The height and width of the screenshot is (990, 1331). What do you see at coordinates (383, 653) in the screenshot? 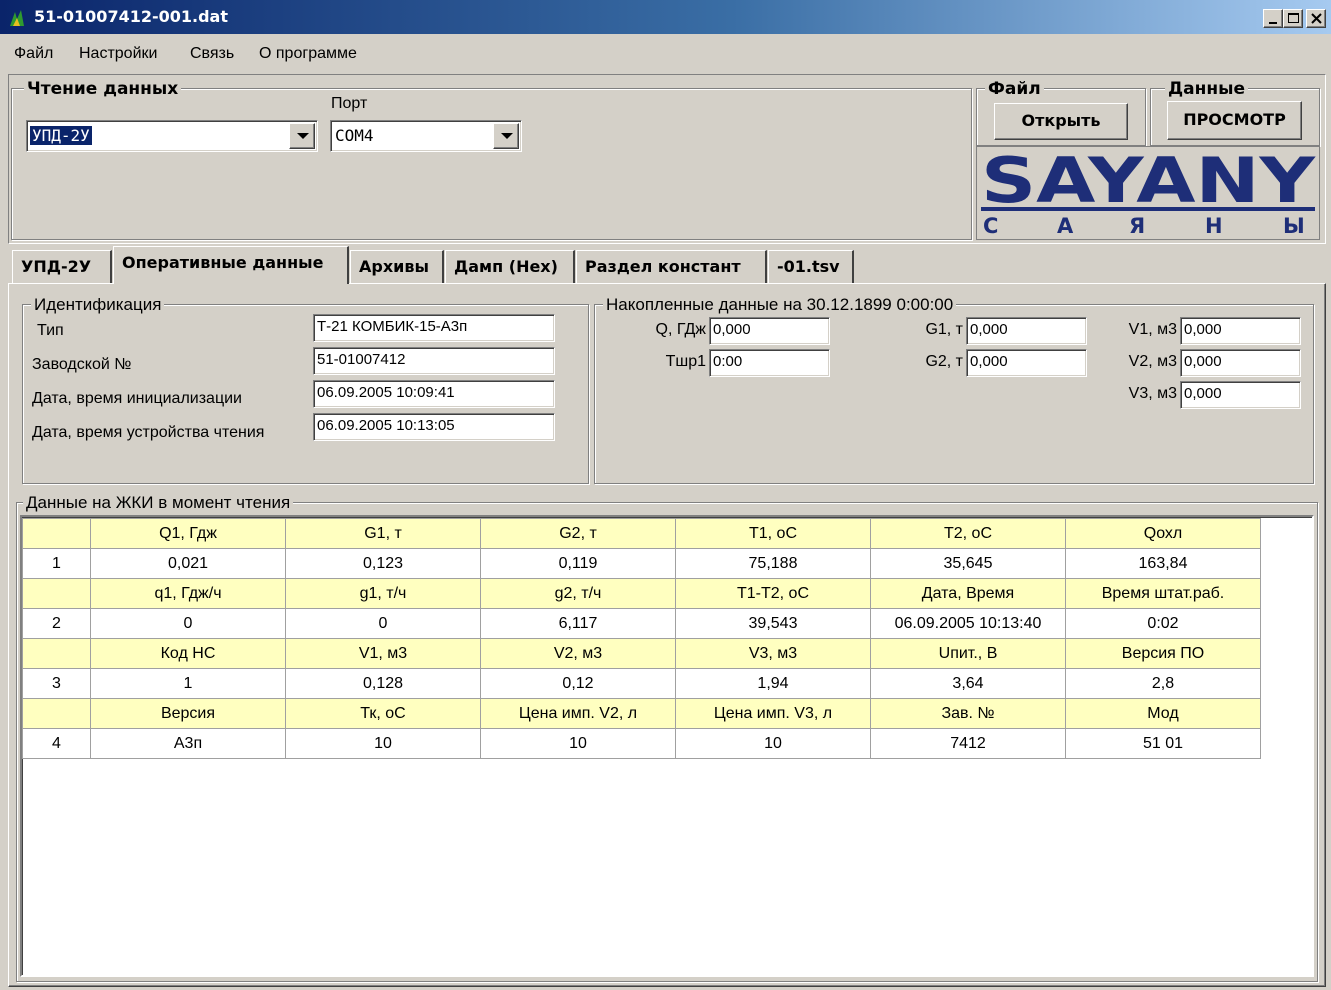
I see `header-cell: V1, м3` at bounding box center [383, 653].